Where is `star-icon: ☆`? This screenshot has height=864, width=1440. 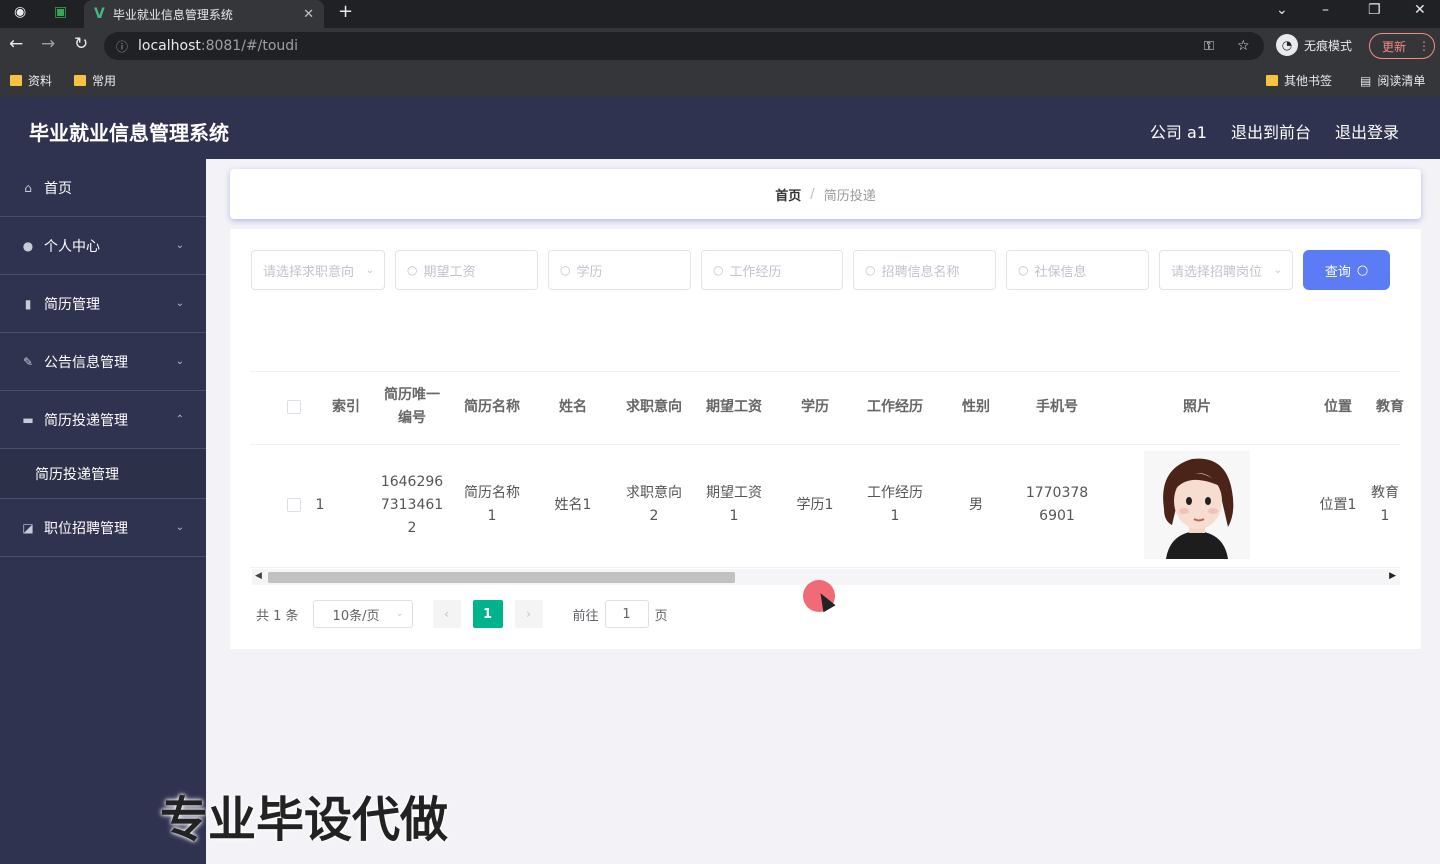
star-icon: ☆ is located at coordinates (1243, 46).